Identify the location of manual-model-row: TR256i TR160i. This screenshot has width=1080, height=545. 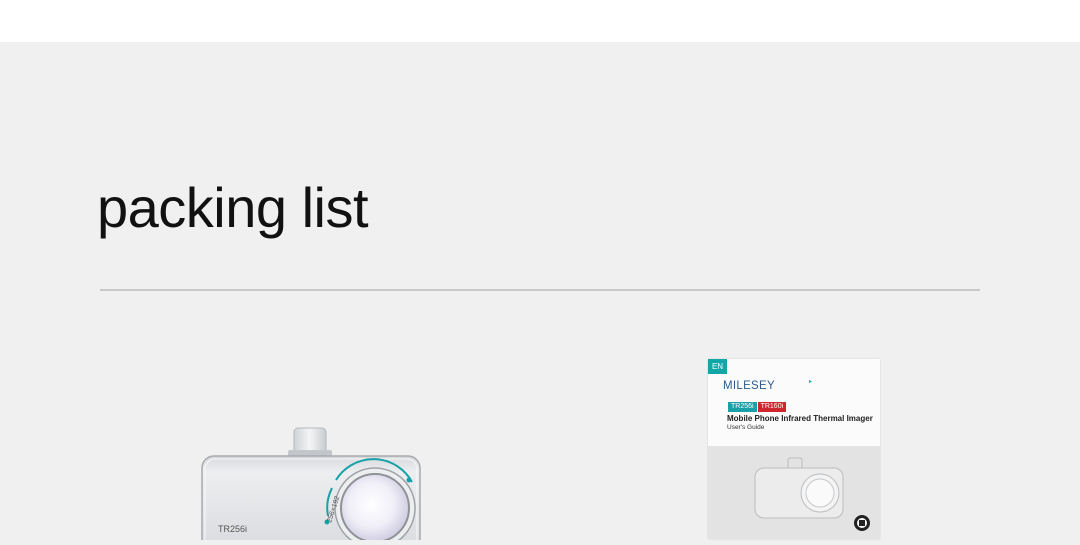
(757, 407).